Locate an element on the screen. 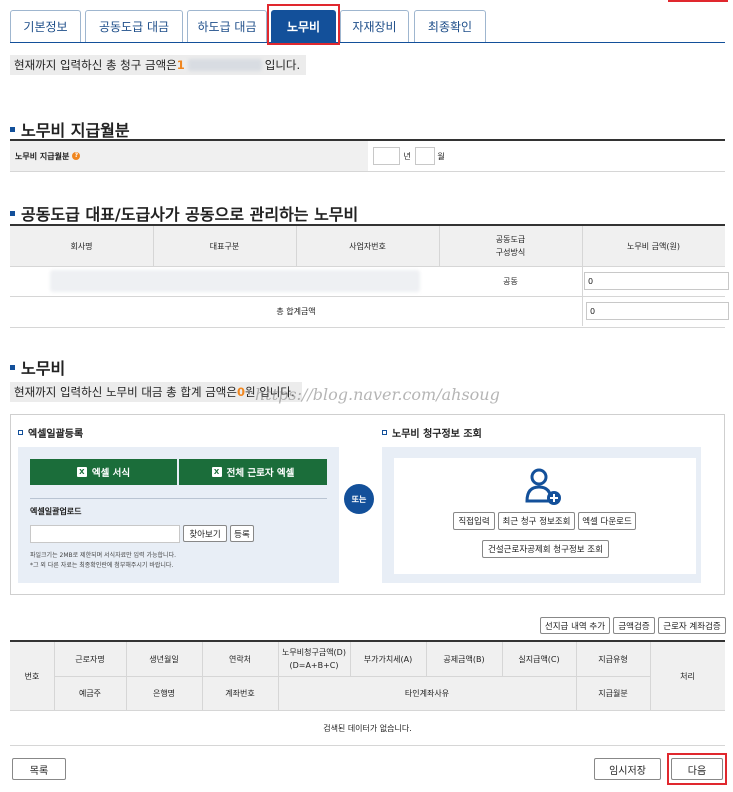 The image size is (733, 792). add-user-icon is located at coordinates (543, 486).